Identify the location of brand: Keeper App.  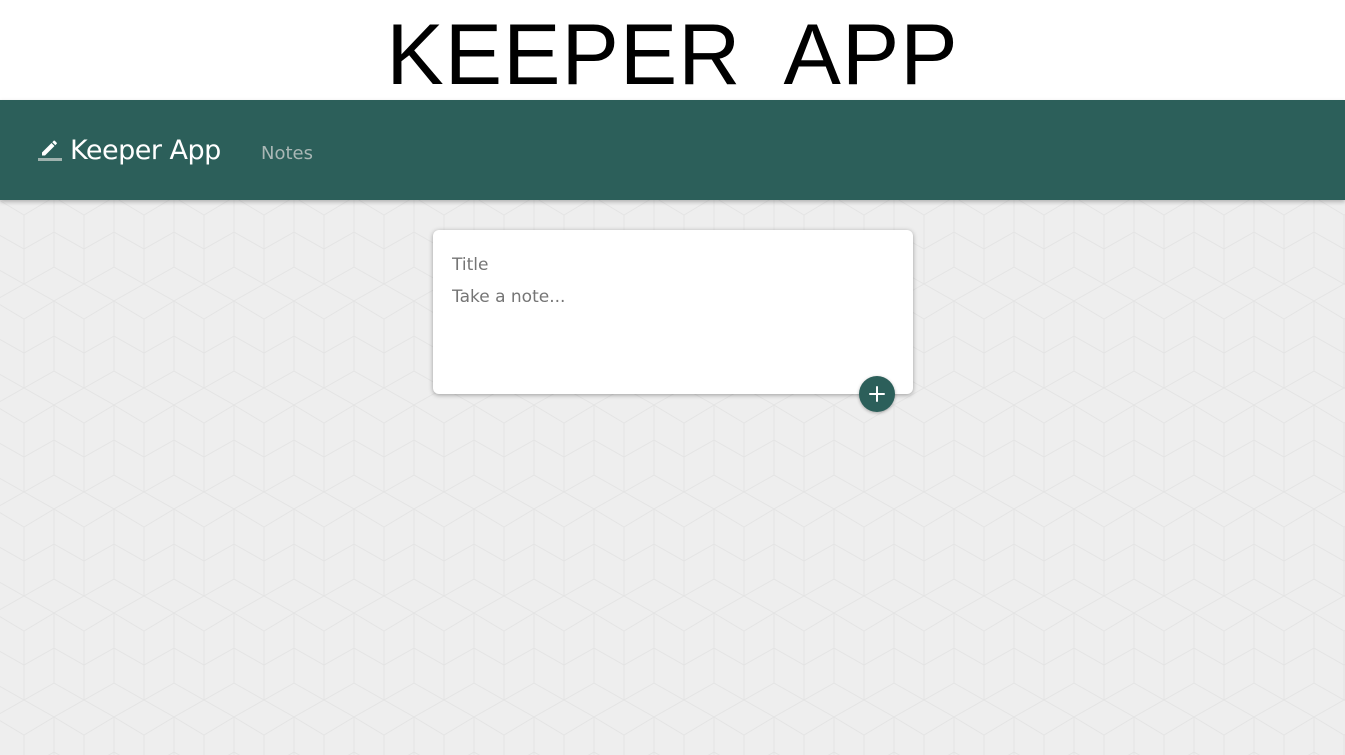
(129, 150).